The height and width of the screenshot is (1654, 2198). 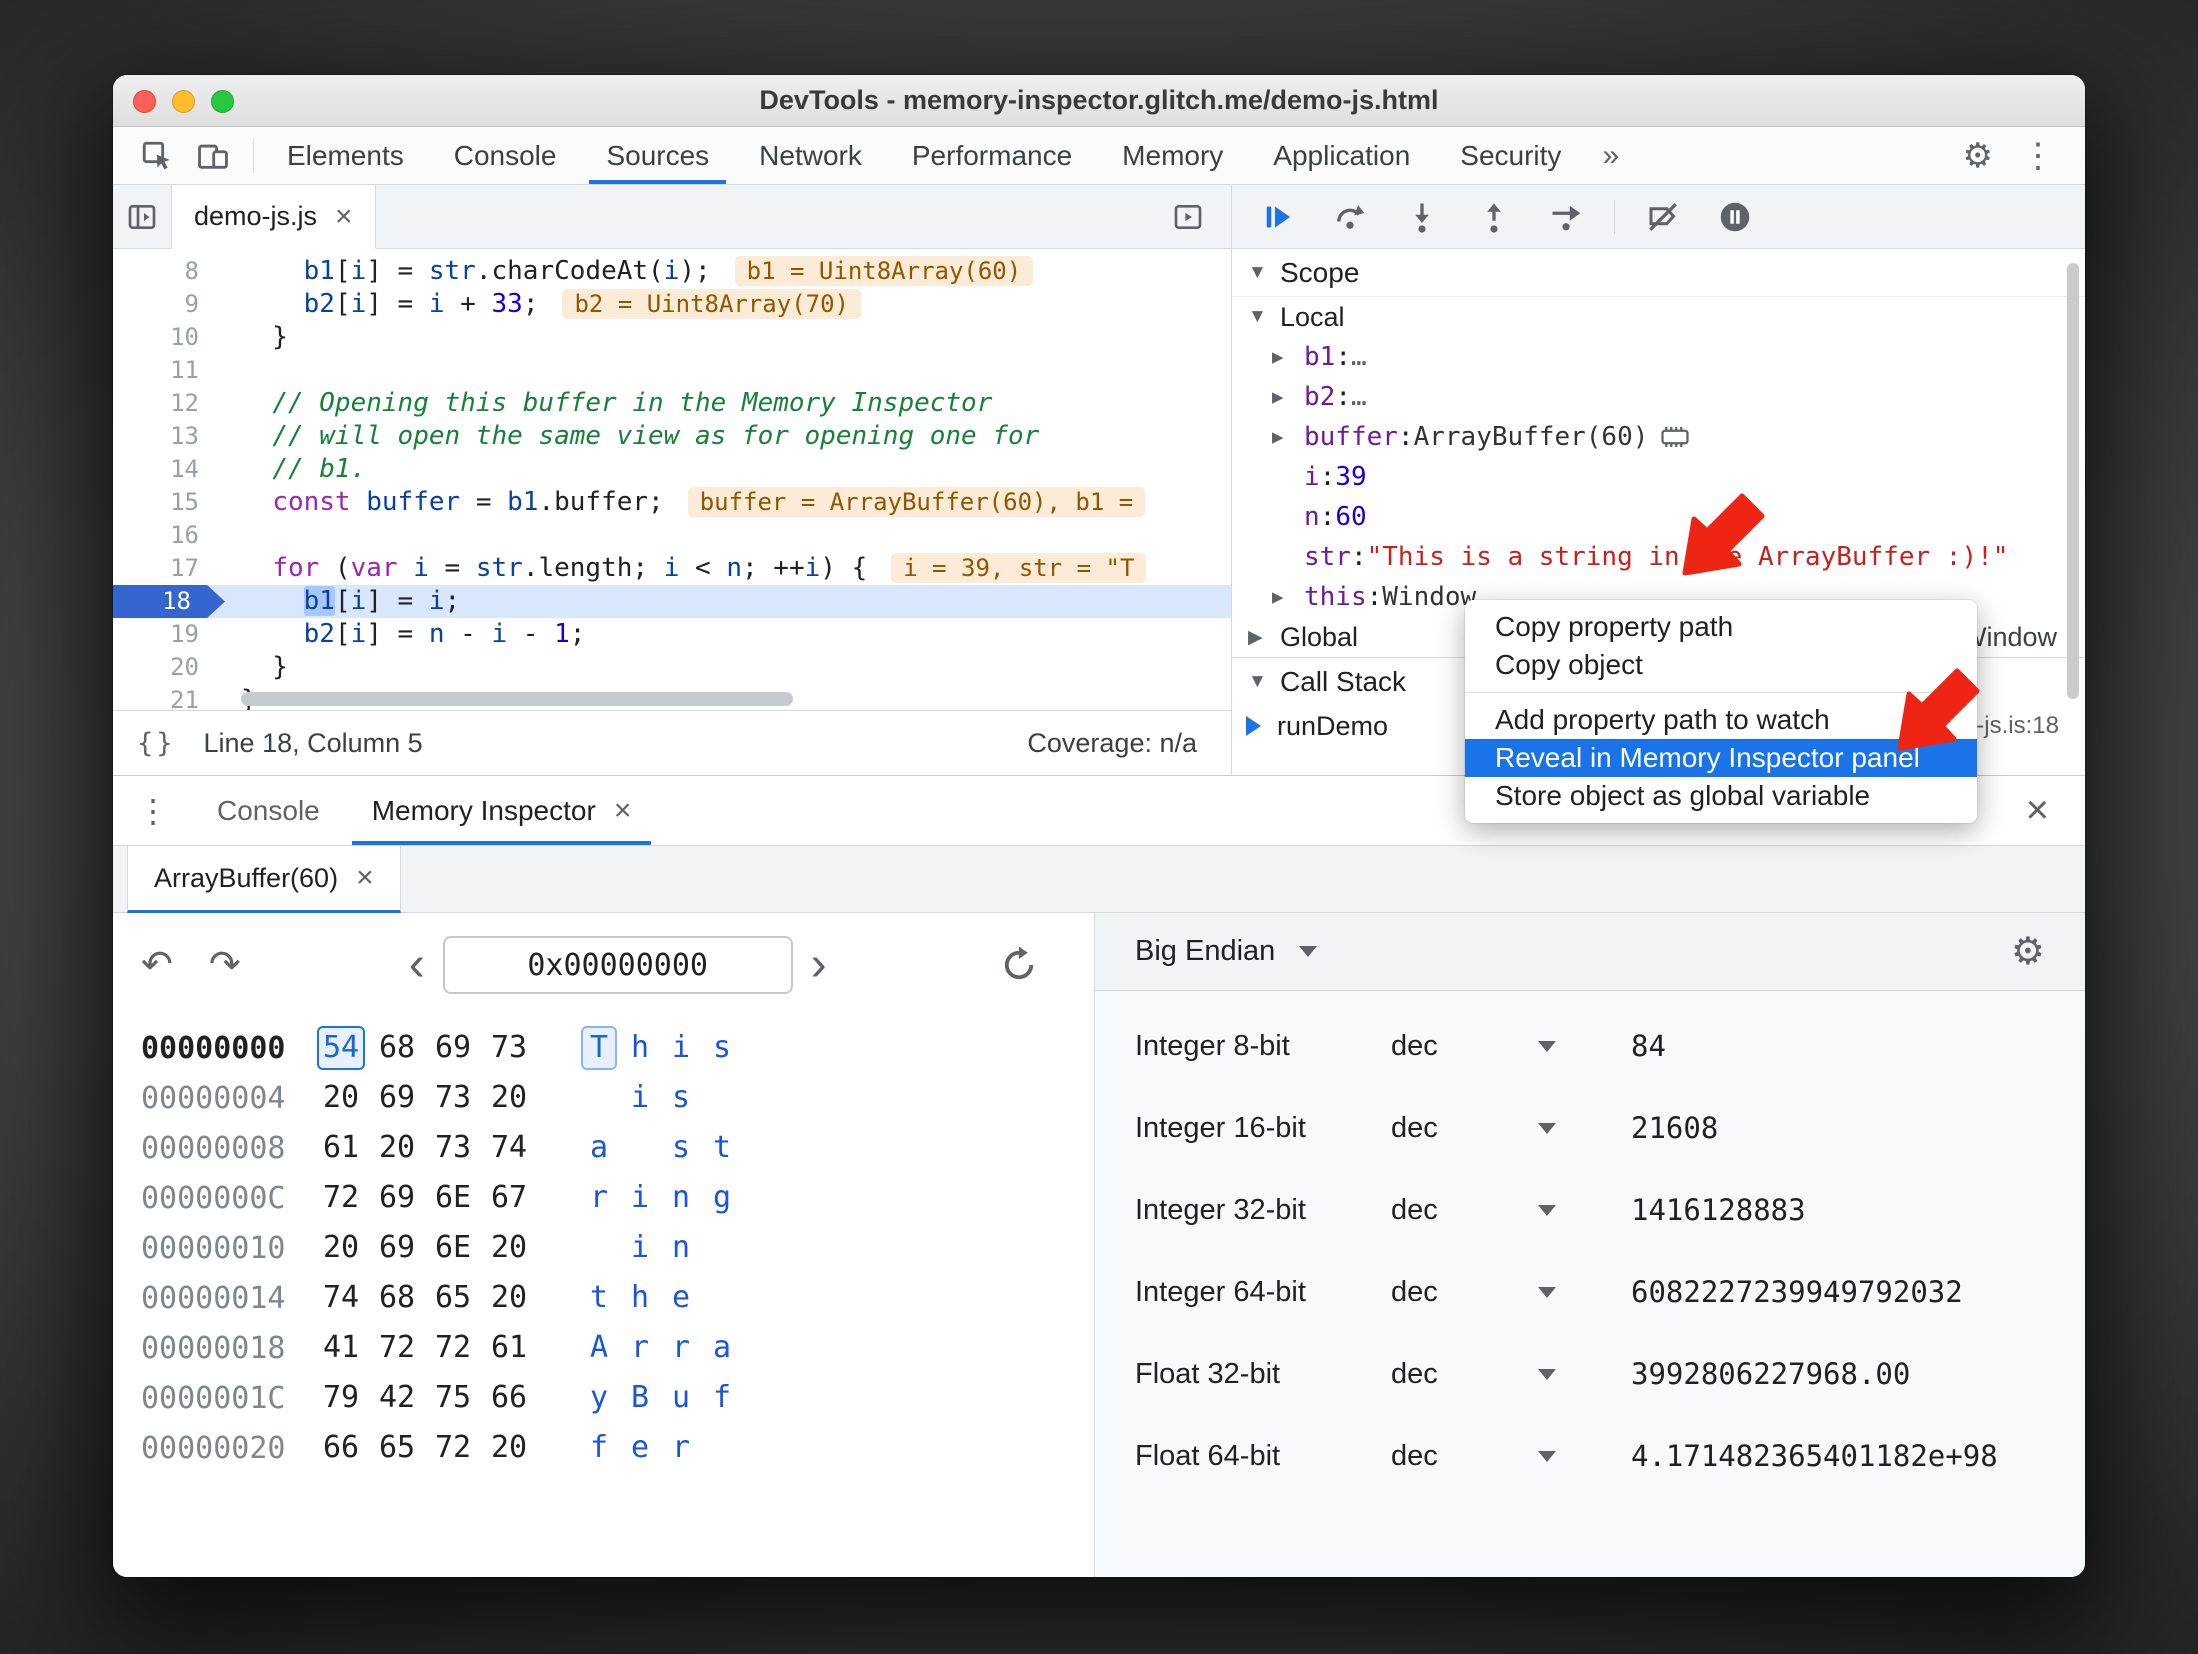 I want to click on ascii-char: T, so click(x=599, y=1048).